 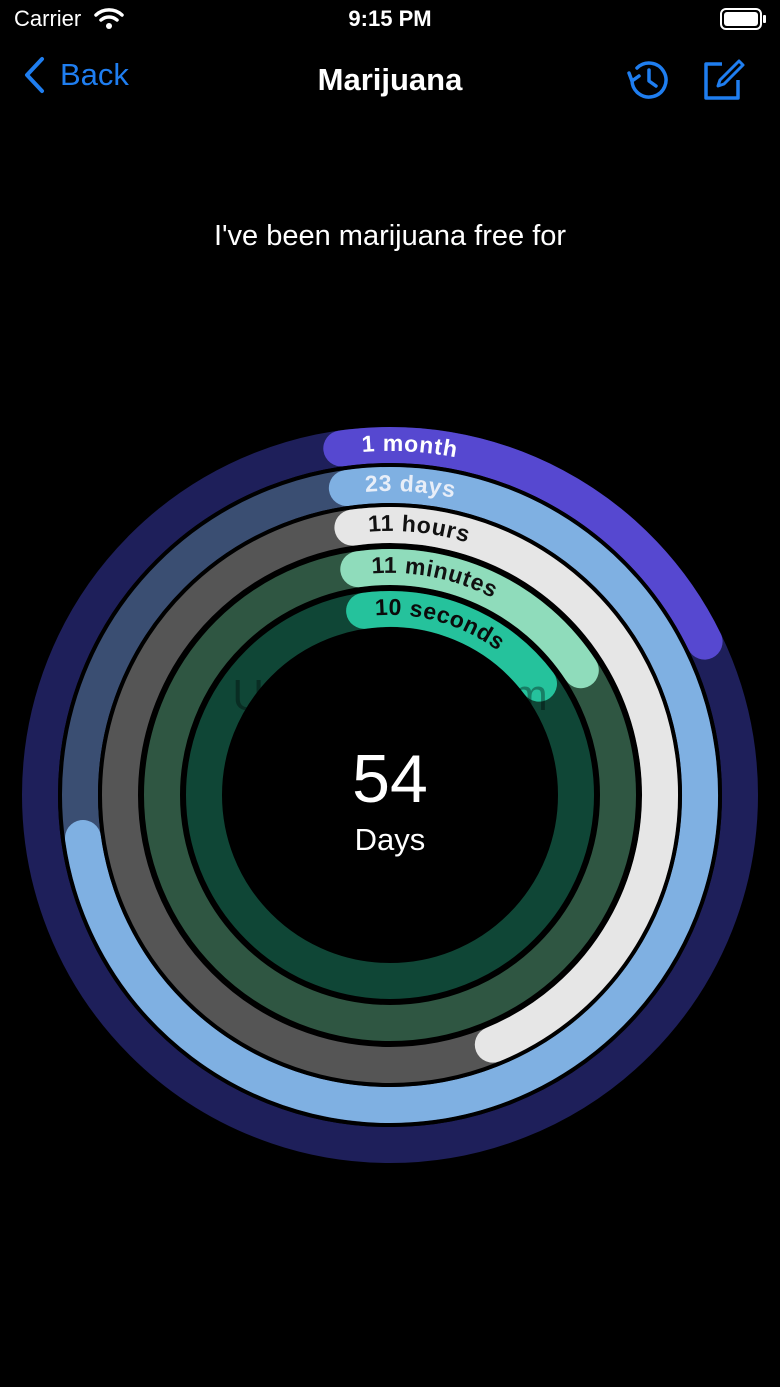 I want to click on watermark: UpdateStar.com, so click(x=390, y=695).